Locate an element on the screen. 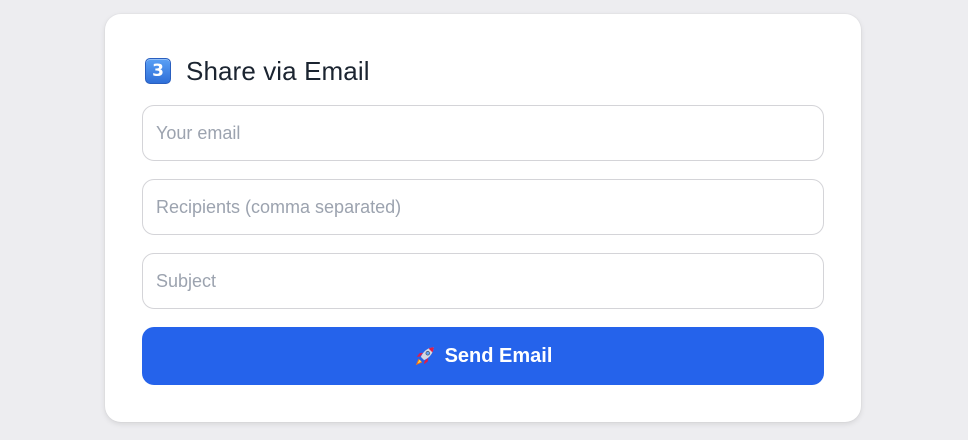 This screenshot has width=968, height=440. your-email-input is located at coordinates (483, 133).